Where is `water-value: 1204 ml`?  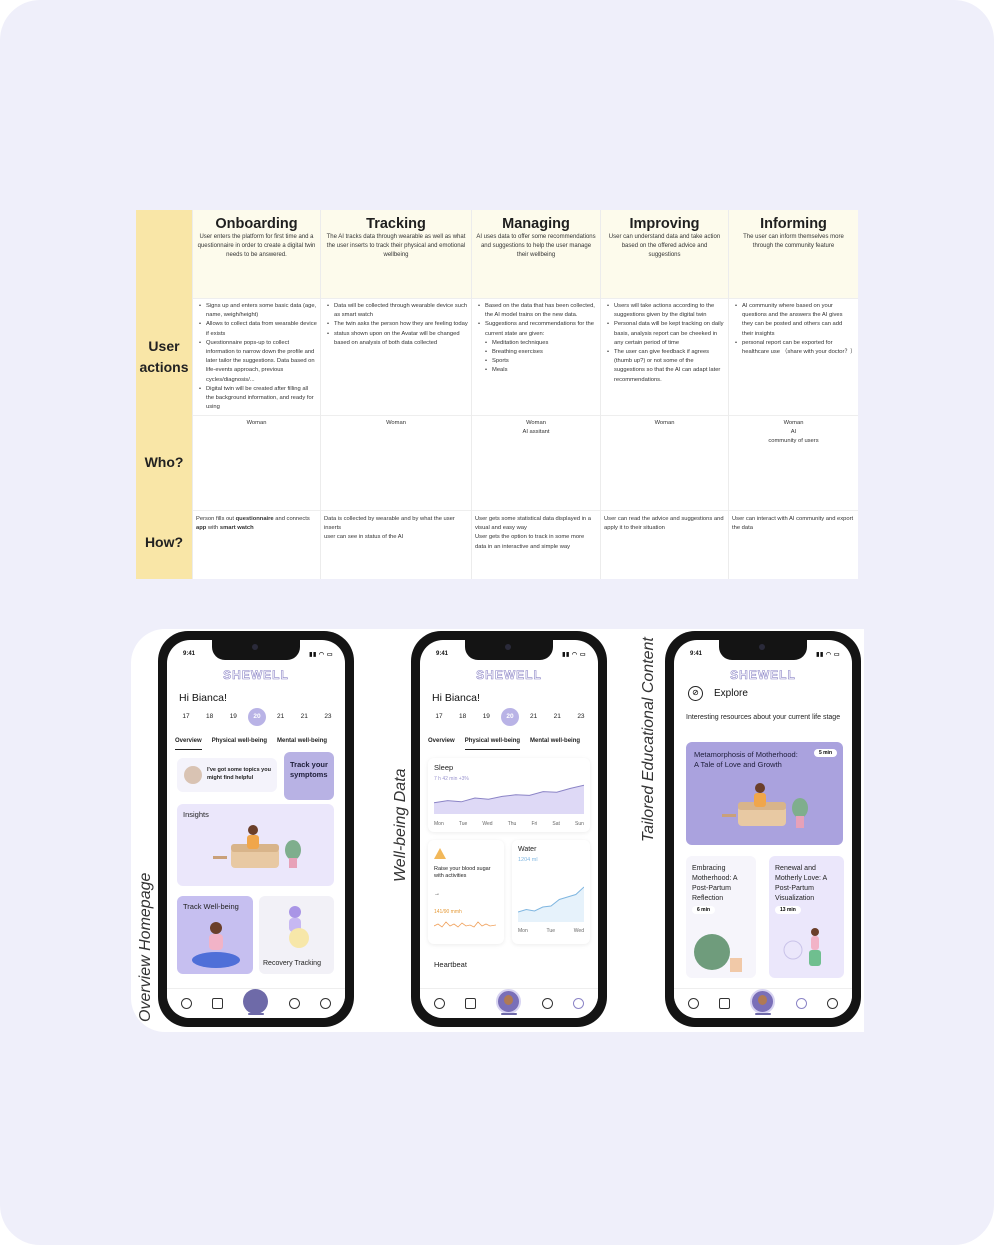 water-value: 1204 ml is located at coordinates (528, 860).